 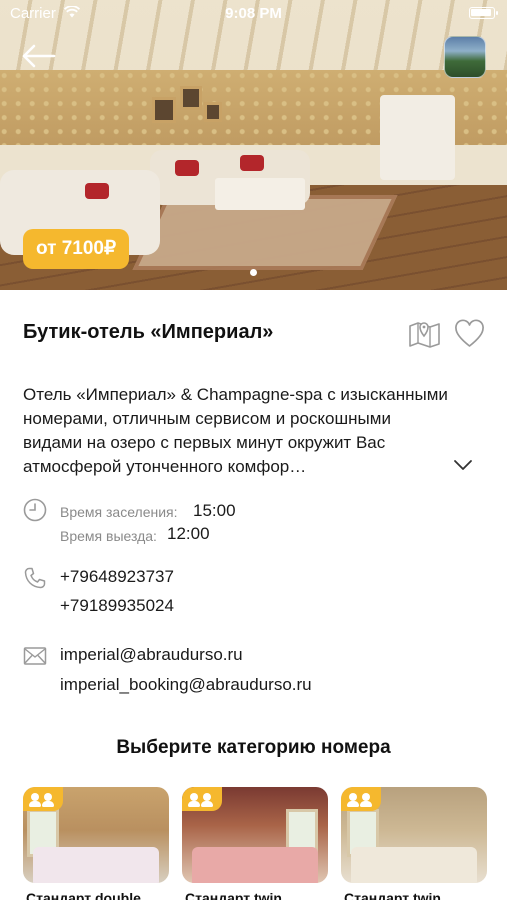 I want to click on gallery-thumbnail, so click(x=465, y=57).